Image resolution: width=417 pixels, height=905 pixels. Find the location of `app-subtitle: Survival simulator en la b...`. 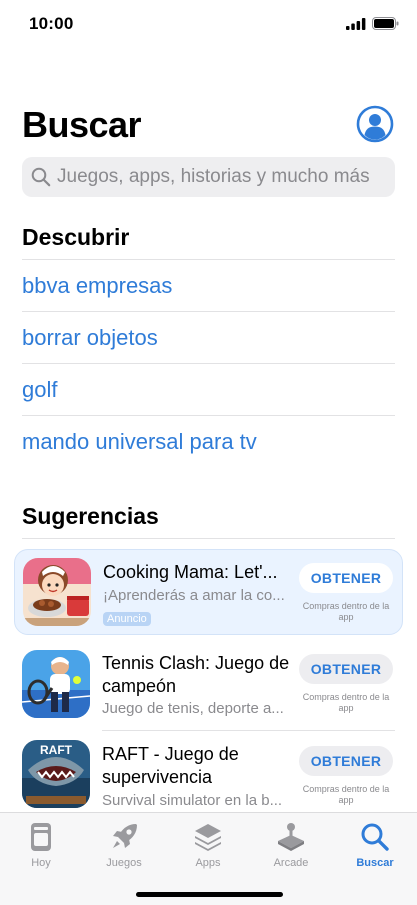

app-subtitle: Survival simulator en la b... is located at coordinates (192, 800).